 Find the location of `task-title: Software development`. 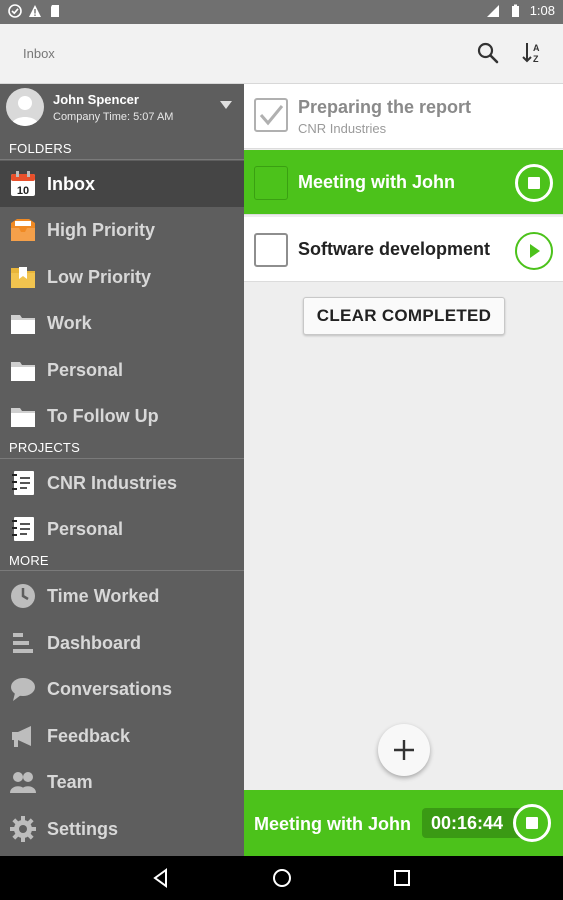

task-title: Software development is located at coordinates (394, 249).